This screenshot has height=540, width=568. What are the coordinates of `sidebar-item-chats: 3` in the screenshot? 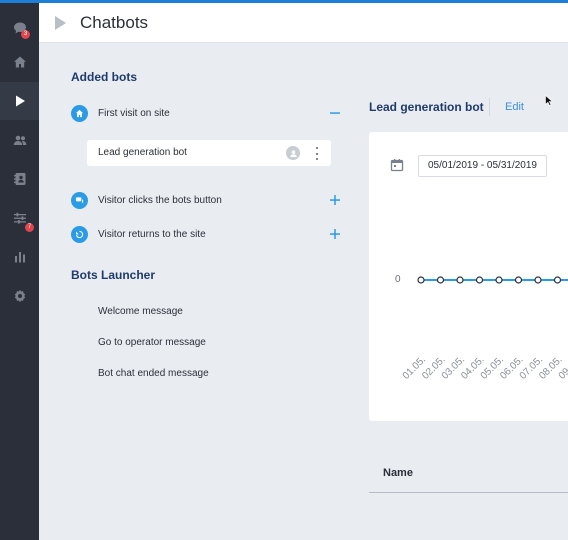 It's located at (19, 28).